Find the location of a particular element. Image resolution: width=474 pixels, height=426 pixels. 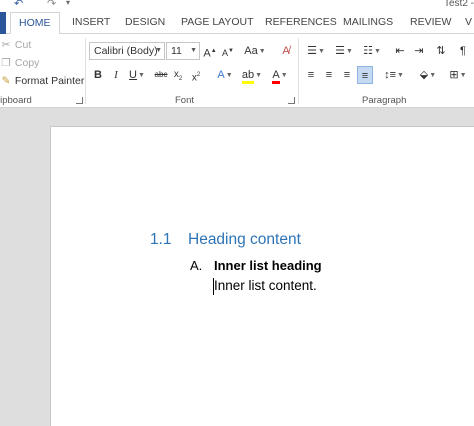

tab-view: V is located at coordinates (468, 23).